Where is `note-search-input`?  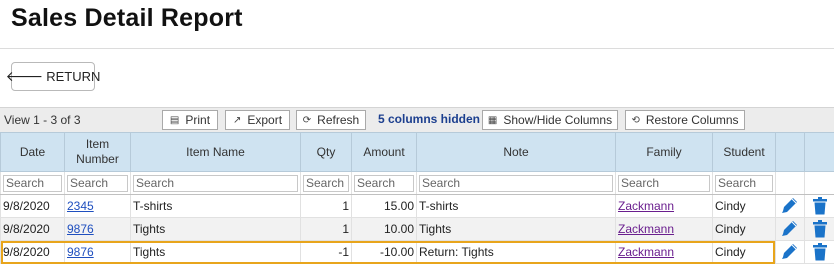
note-search-input is located at coordinates (516, 183).